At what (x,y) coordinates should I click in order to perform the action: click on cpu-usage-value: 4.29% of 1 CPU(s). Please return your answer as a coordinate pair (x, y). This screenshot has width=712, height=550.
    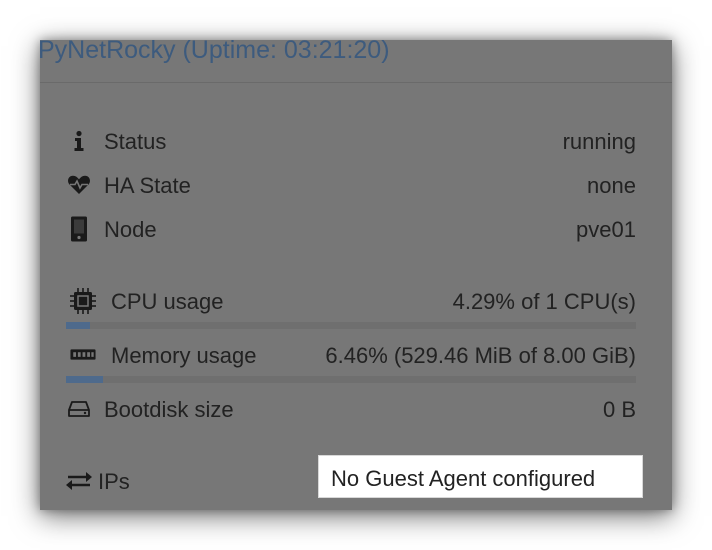
    Looking at the image, I should click on (544, 301).